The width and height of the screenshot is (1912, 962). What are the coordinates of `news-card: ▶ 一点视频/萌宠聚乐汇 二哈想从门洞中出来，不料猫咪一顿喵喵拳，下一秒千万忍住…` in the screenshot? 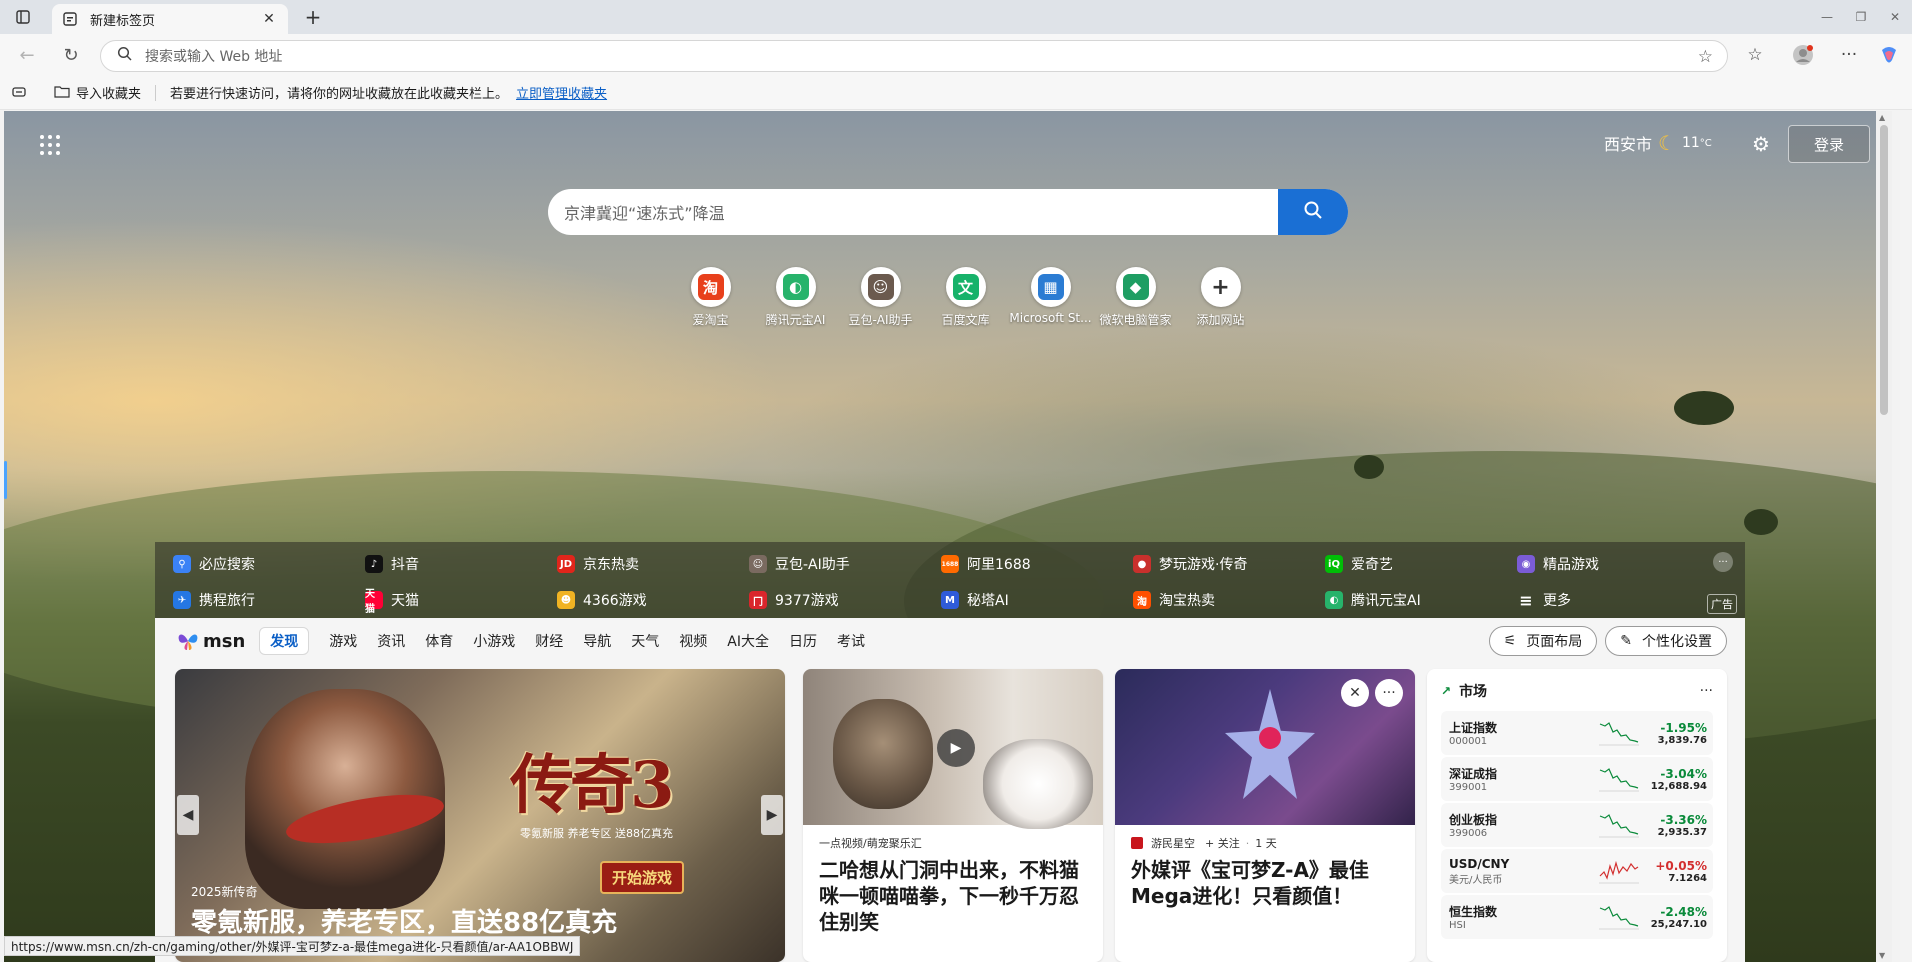 It's located at (953, 815).